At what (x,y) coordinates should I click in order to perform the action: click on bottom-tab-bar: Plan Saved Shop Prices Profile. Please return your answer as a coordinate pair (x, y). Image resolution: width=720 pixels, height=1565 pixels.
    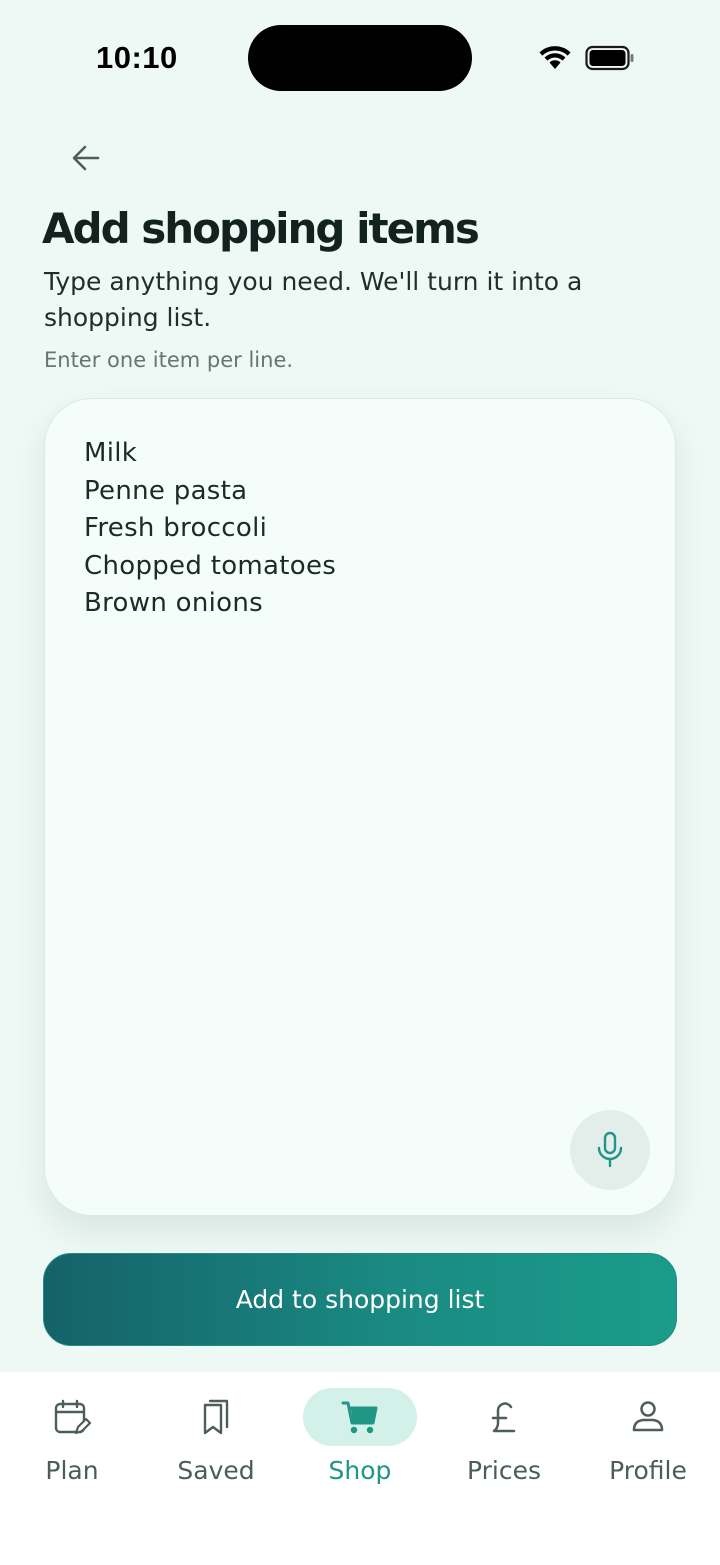
    Looking at the image, I should click on (360, 1468).